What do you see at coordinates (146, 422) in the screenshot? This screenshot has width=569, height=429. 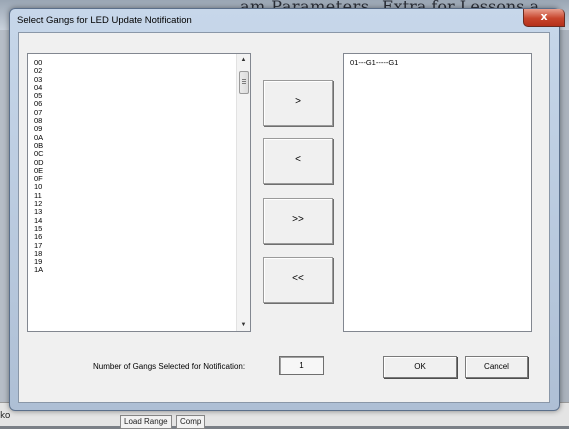 I see `background-status-tab-load-range: Load Range` at bounding box center [146, 422].